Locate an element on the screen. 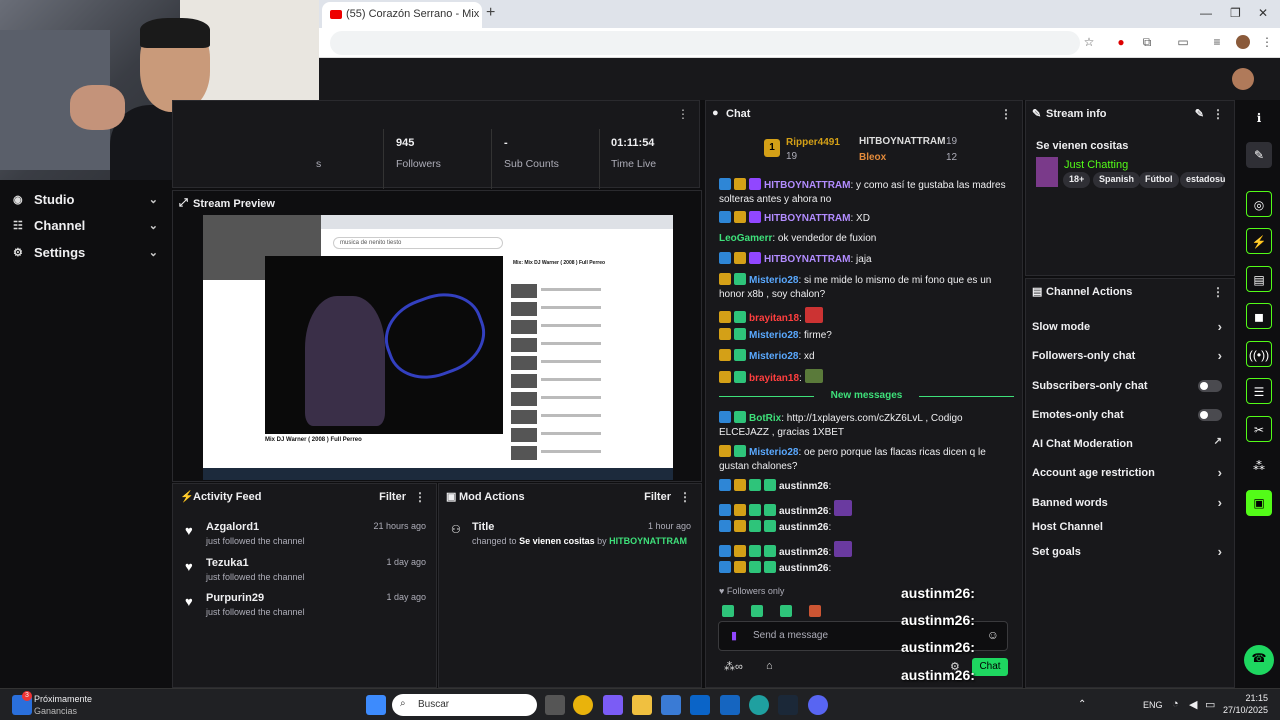  clock-time: 21:15 is located at coordinates (1247, 698).